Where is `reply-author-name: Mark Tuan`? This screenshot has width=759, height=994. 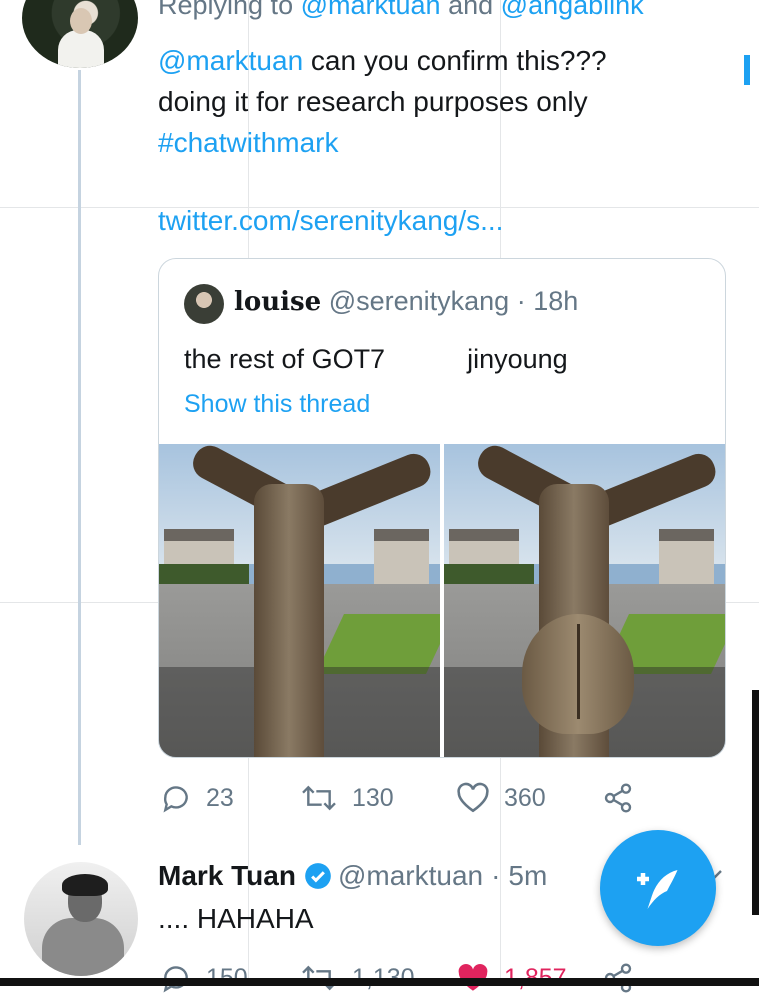 reply-author-name: Mark Tuan is located at coordinates (227, 876).